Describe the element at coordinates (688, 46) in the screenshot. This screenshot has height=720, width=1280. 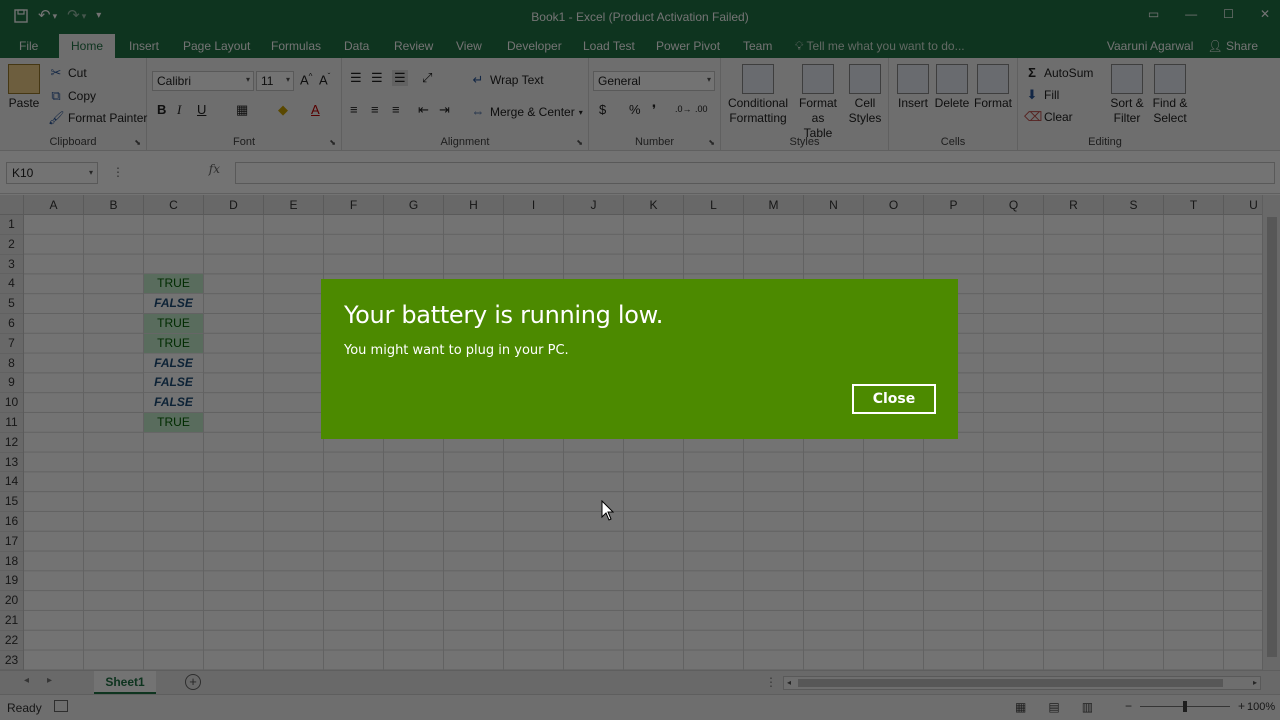
I see `tab-power-pivot: Power Pivot` at that location.